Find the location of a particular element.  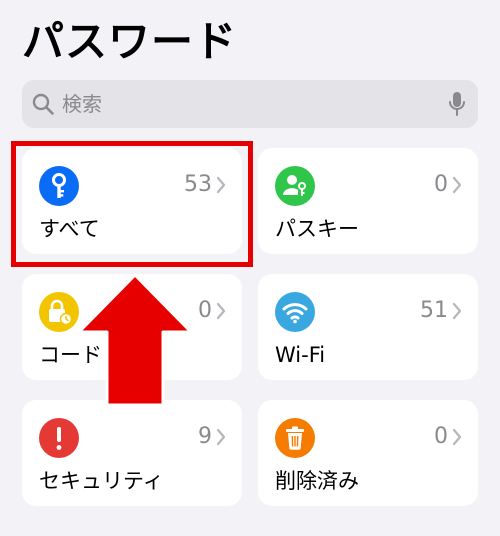

category-count: 53 is located at coordinates (198, 184).